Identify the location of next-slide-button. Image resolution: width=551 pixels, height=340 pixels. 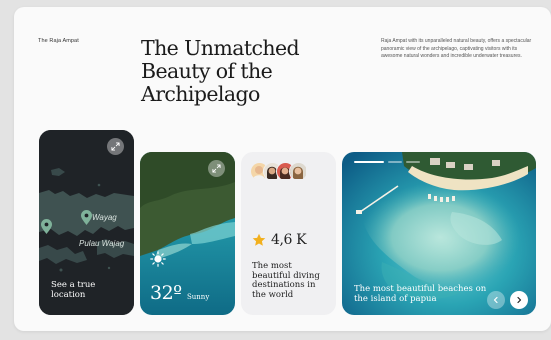
(519, 300).